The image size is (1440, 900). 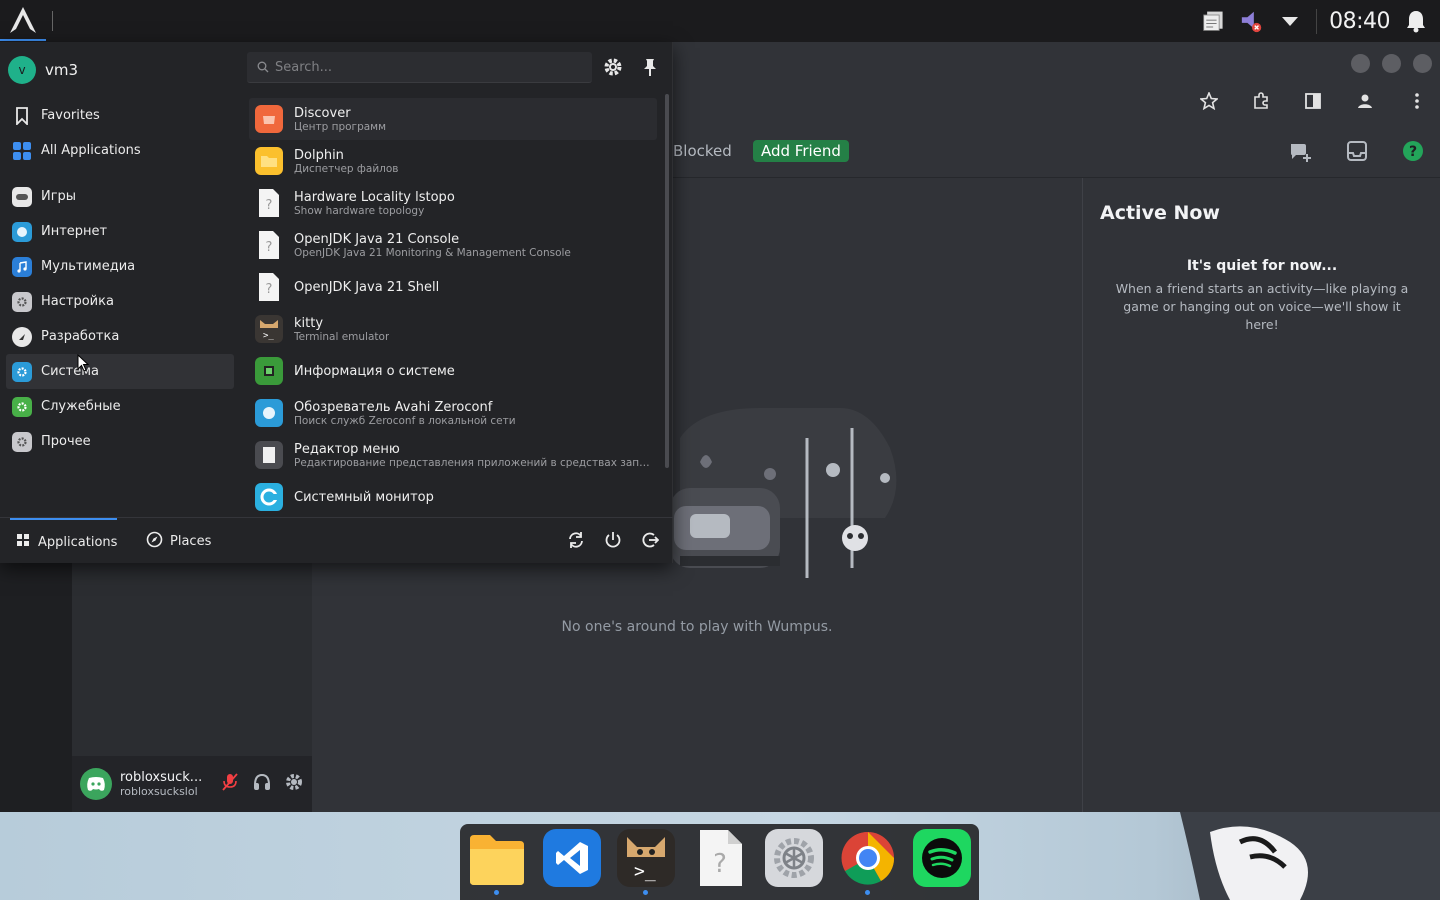 I want to click on category-settings: Настройка, so click(x=120, y=301).